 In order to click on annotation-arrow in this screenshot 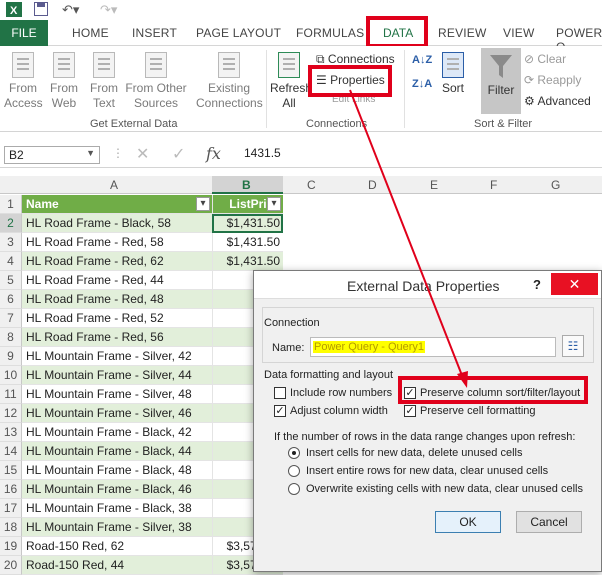, I will do `click(408, 238)`.